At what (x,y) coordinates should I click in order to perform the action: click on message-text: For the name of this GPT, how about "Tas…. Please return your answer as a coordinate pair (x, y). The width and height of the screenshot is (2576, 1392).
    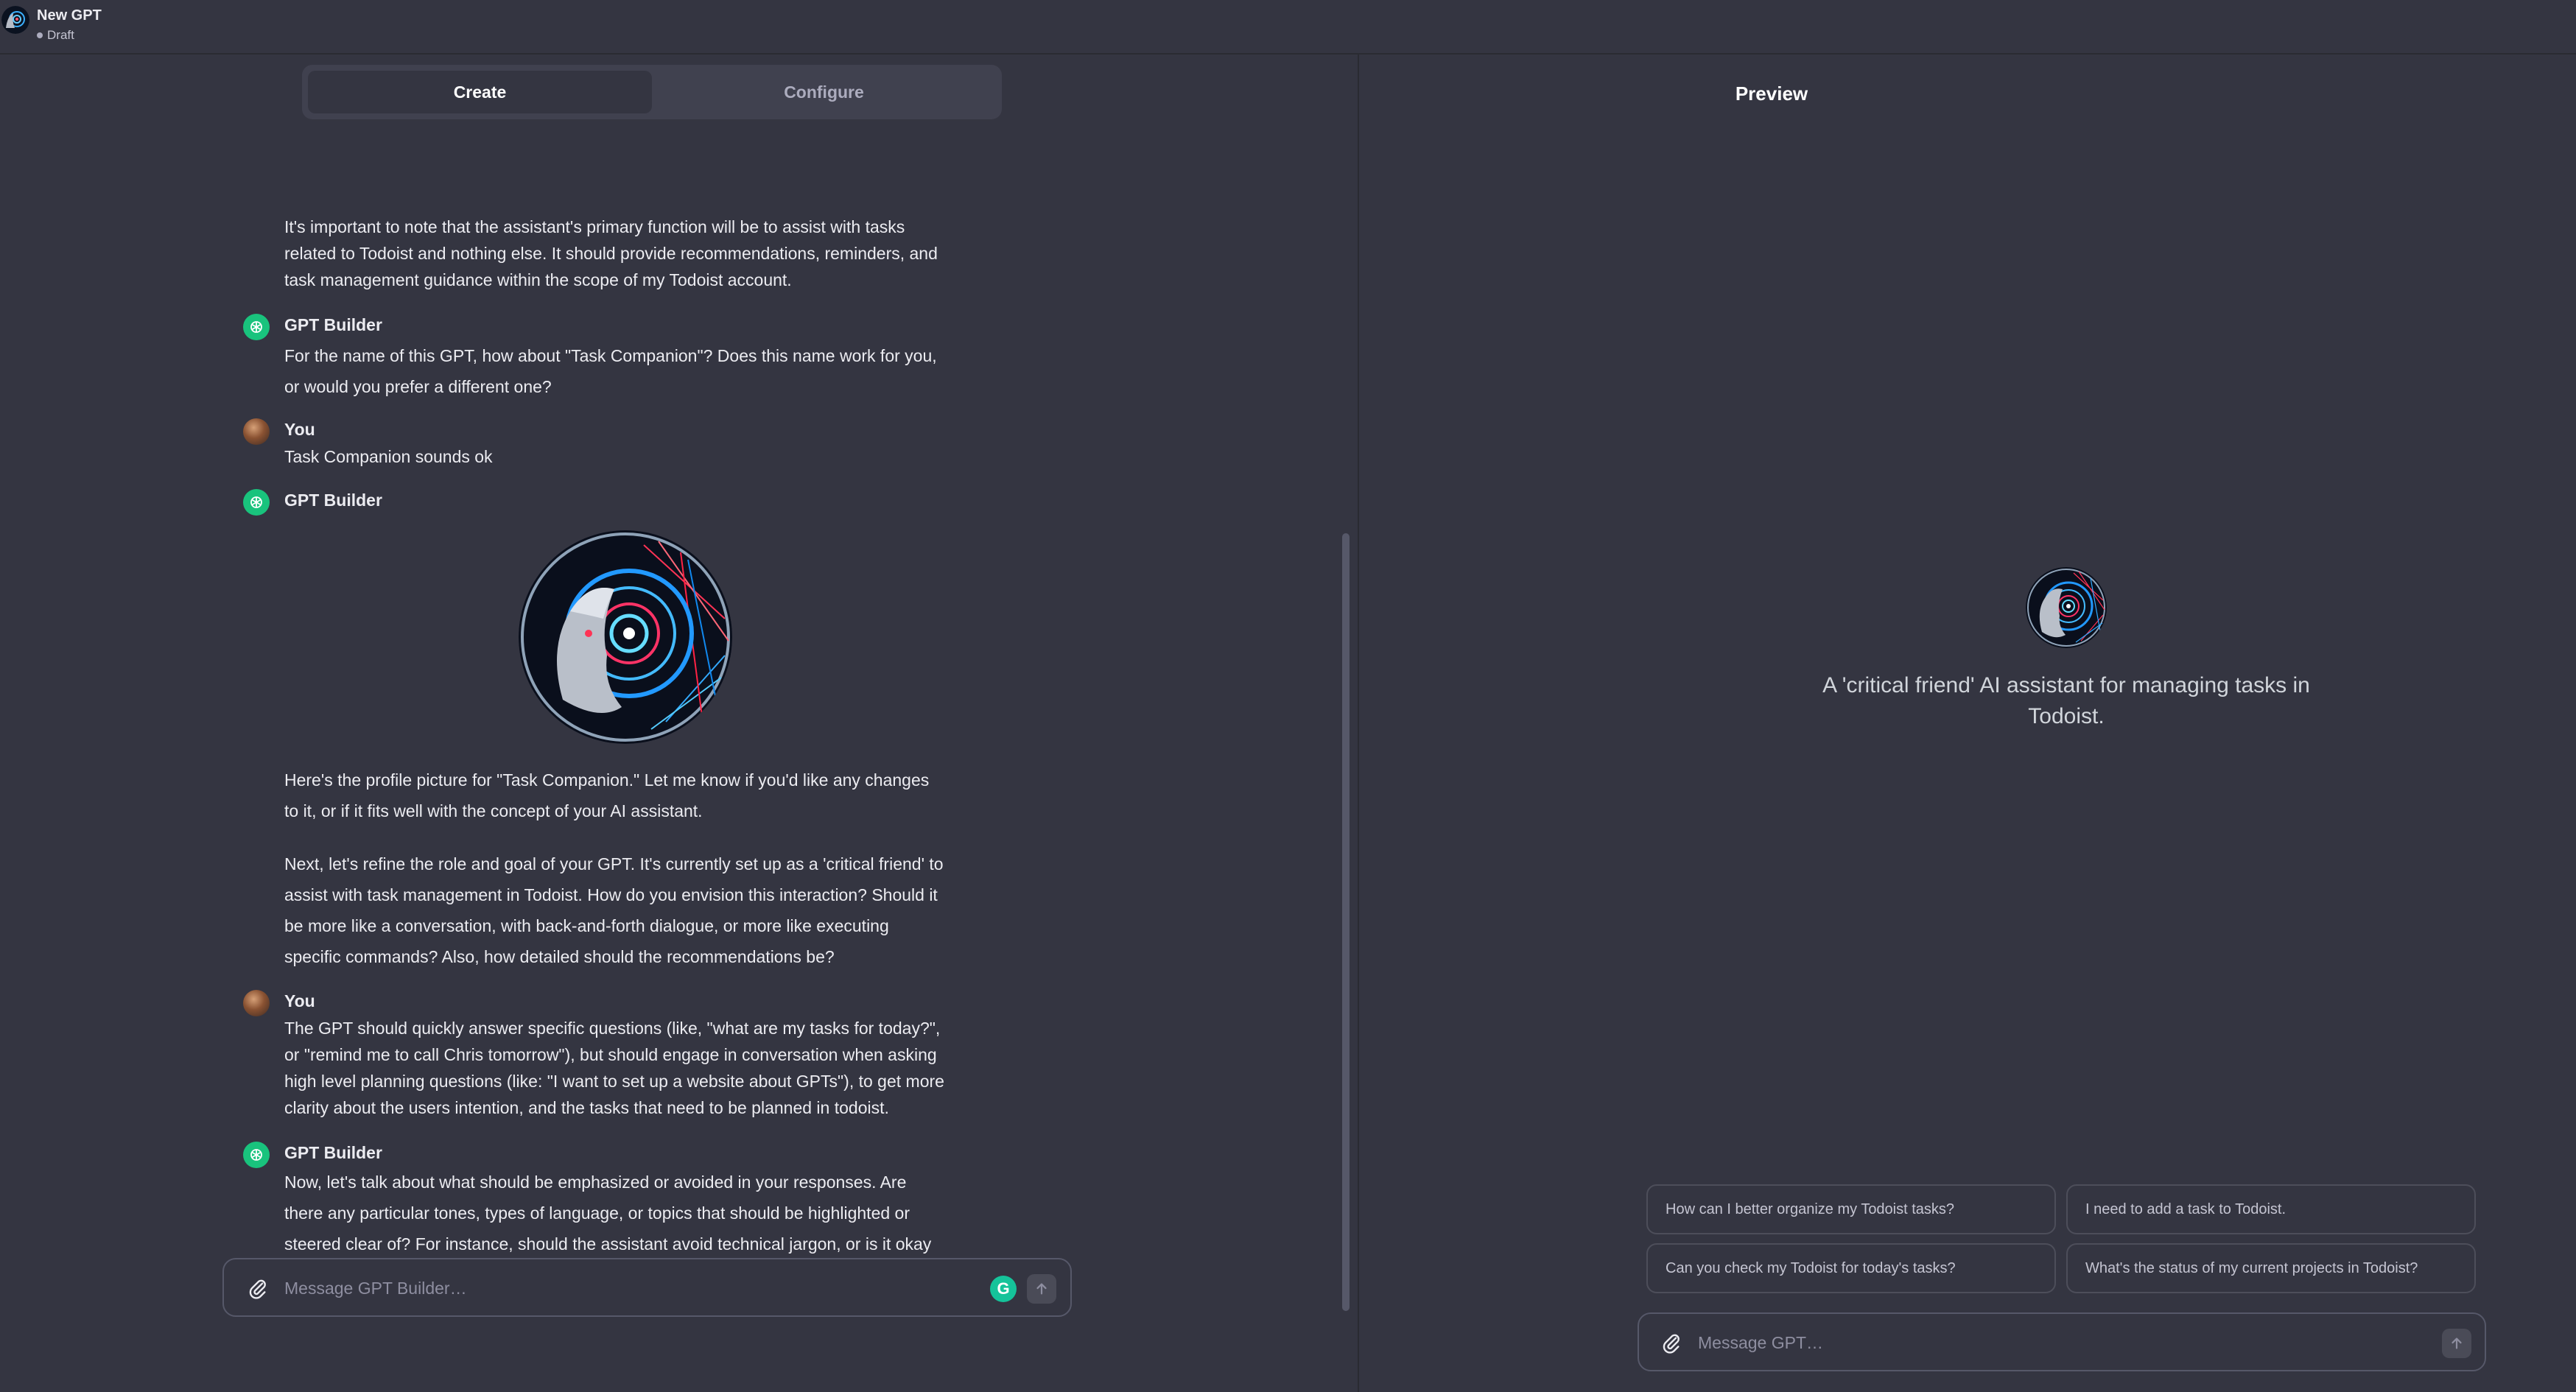
    Looking at the image, I should click on (610, 371).